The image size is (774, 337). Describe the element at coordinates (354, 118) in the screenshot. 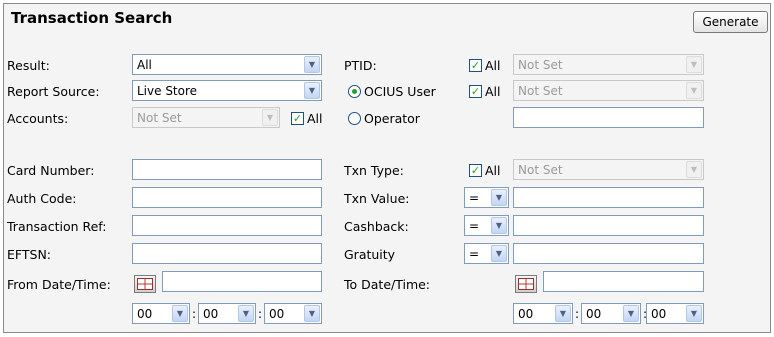

I see `operator-radio` at that location.